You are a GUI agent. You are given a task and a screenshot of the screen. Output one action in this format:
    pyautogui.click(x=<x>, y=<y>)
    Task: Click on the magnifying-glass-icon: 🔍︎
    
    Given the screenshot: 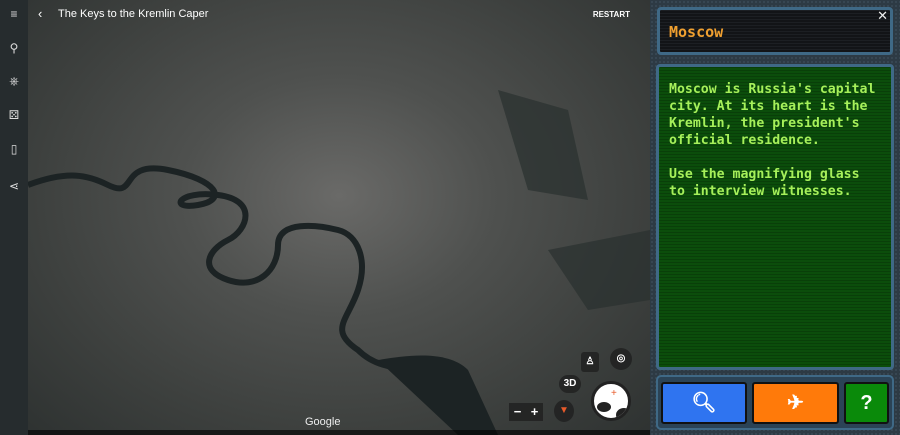 What is the action you would take?
    pyautogui.click(x=704, y=403)
    